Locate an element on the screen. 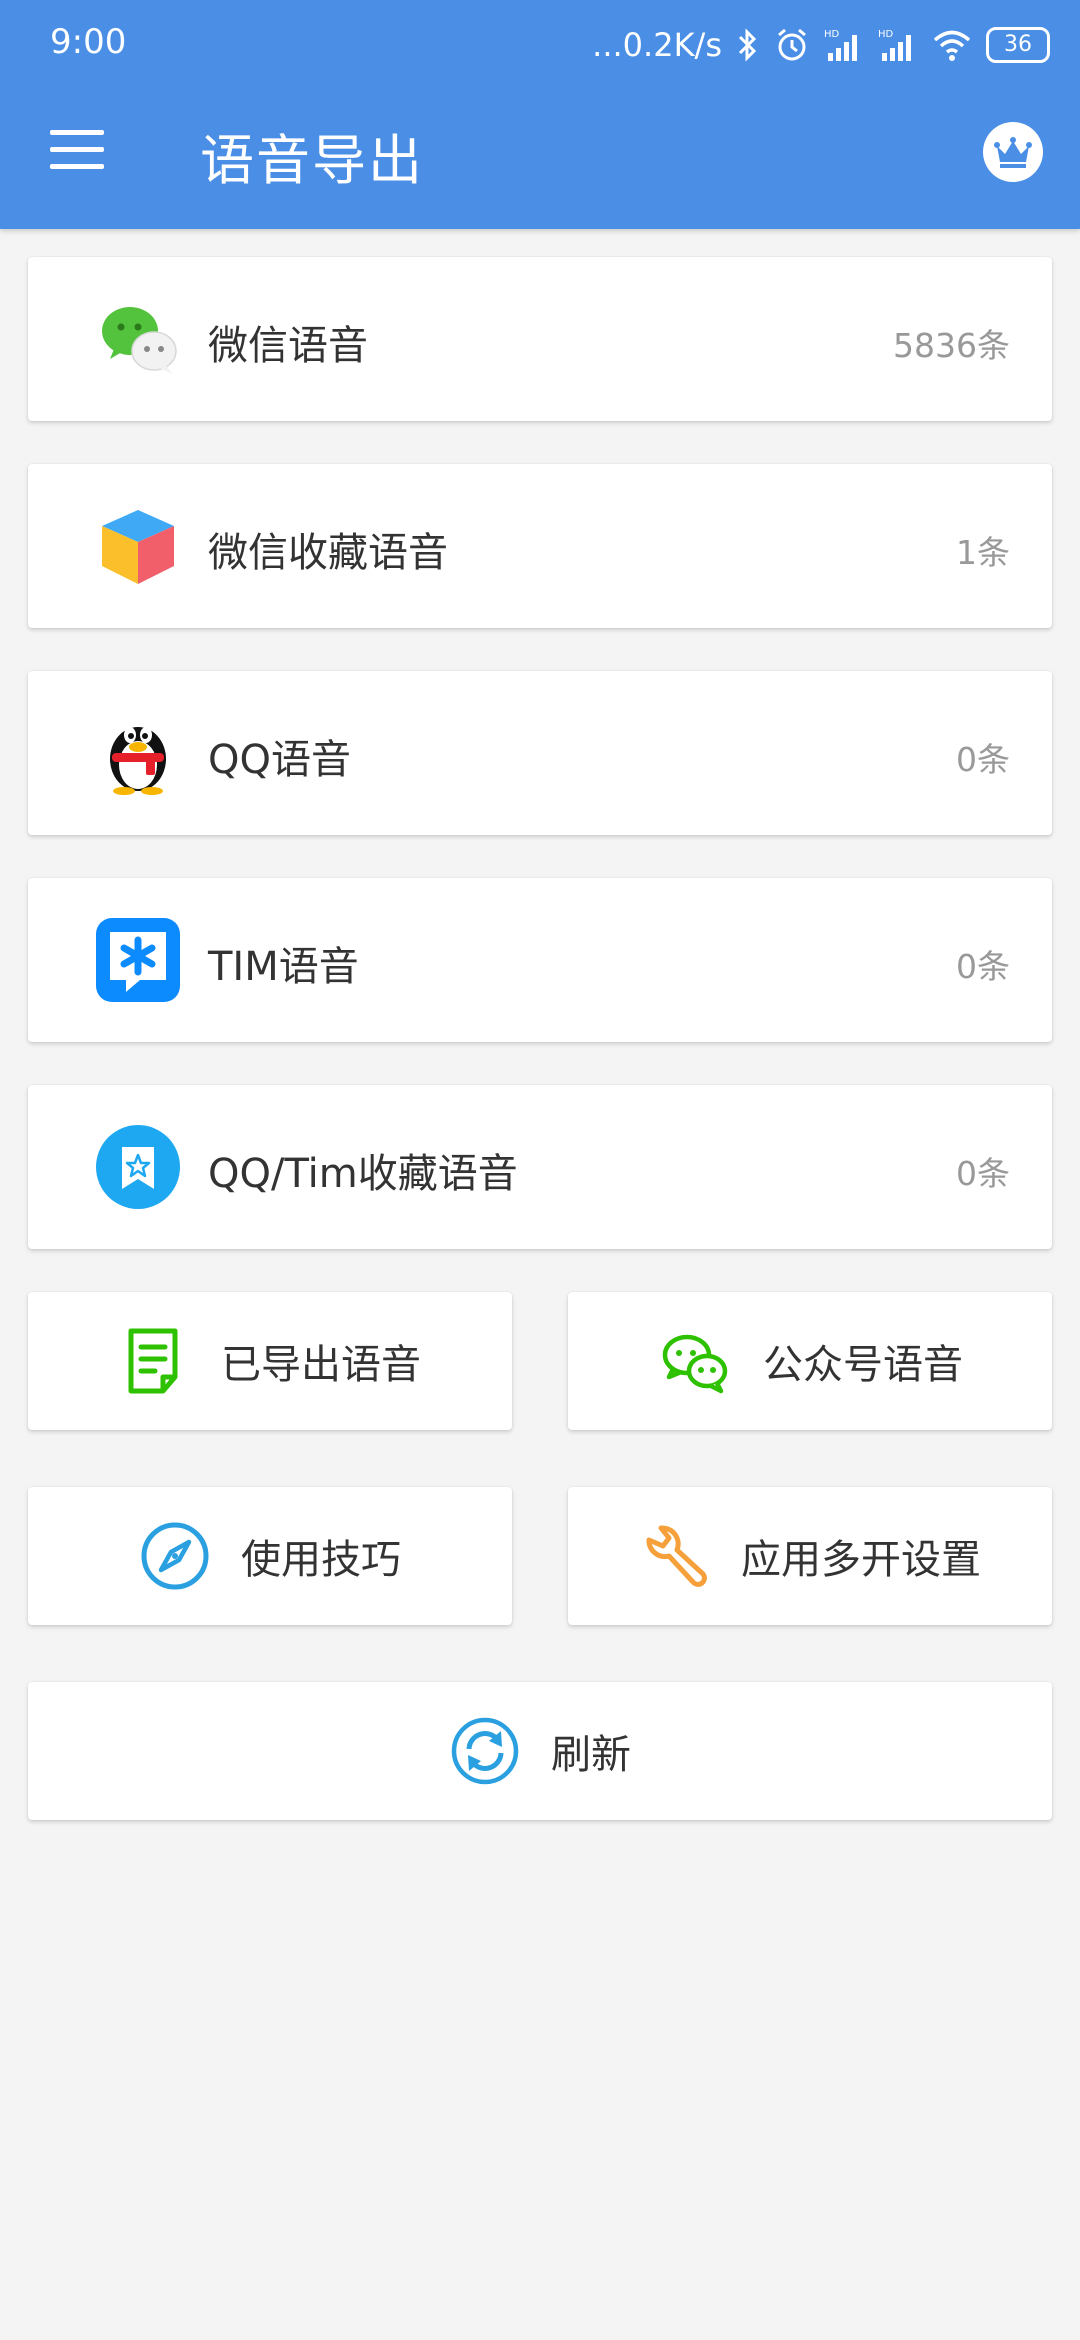  battery-indicator: 36 is located at coordinates (1018, 45).